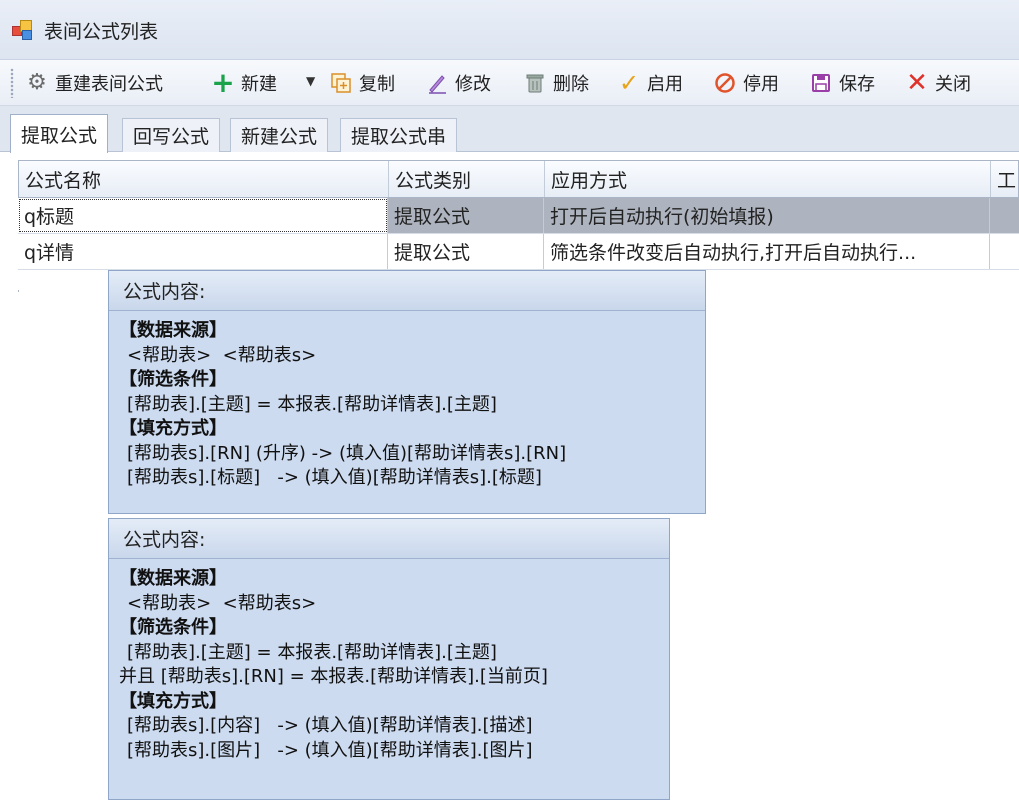 Image resolution: width=1019 pixels, height=808 pixels. What do you see at coordinates (109, 83) in the screenshot?
I see `rebuild-formula-label: 重建表间公式` at bounding box center [109, 83].